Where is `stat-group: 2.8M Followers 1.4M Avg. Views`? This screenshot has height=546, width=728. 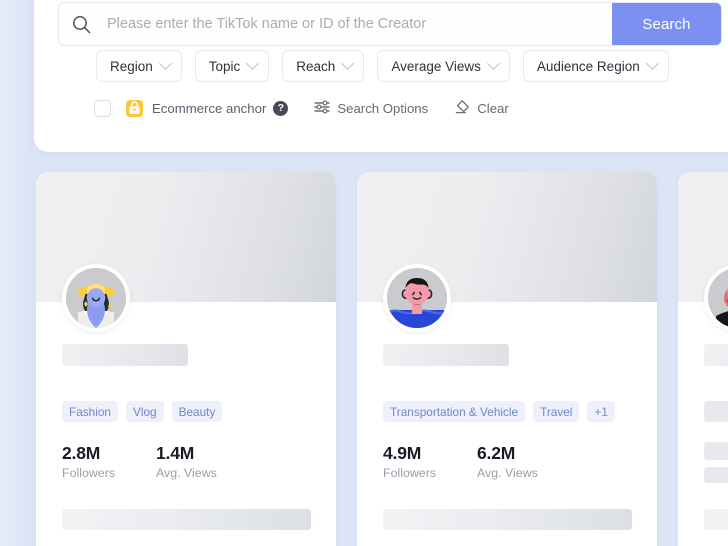 stat-group: 2.8M Followers 1.4M Avg. Views is located at coordinates (142, 462).